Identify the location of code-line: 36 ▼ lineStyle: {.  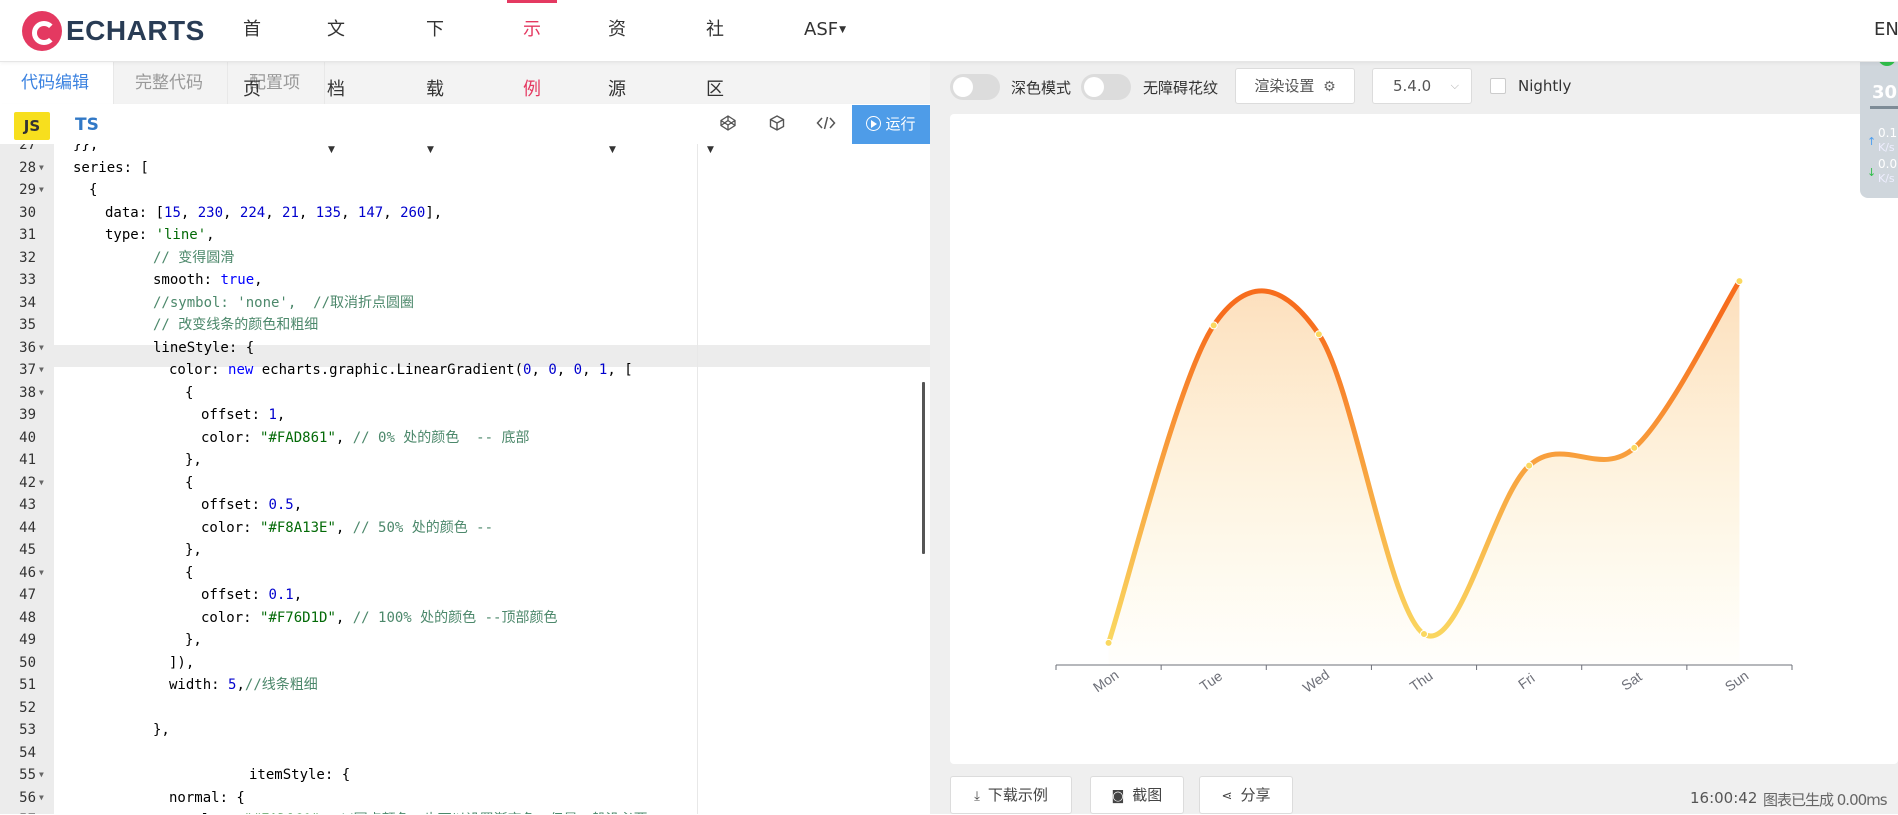
(465, 348).